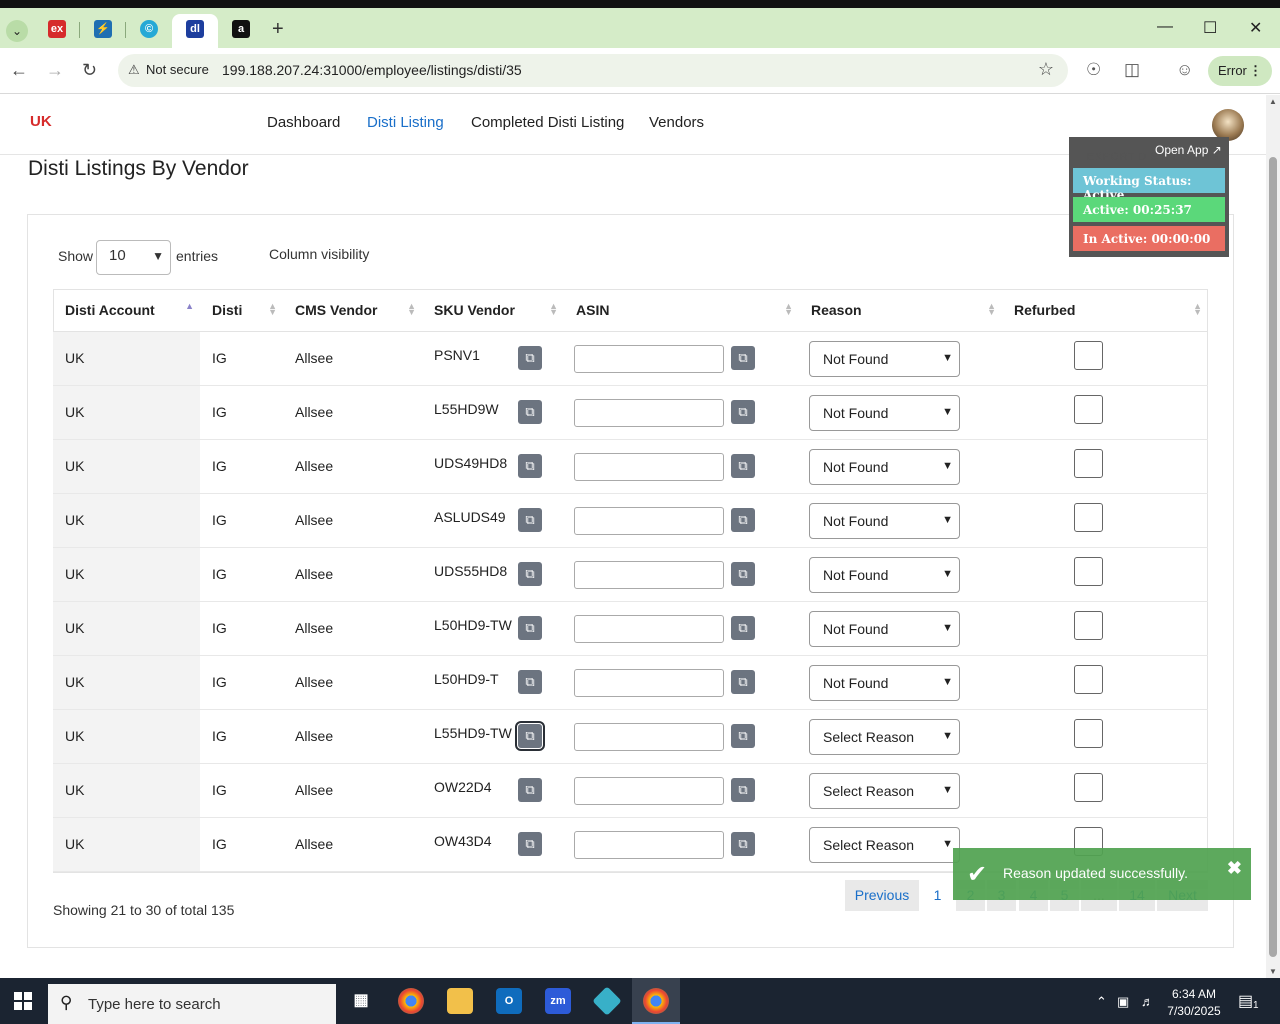  I want to click on nav-completed-disti-listing: Completed Disti Listing, so click(547, 122).